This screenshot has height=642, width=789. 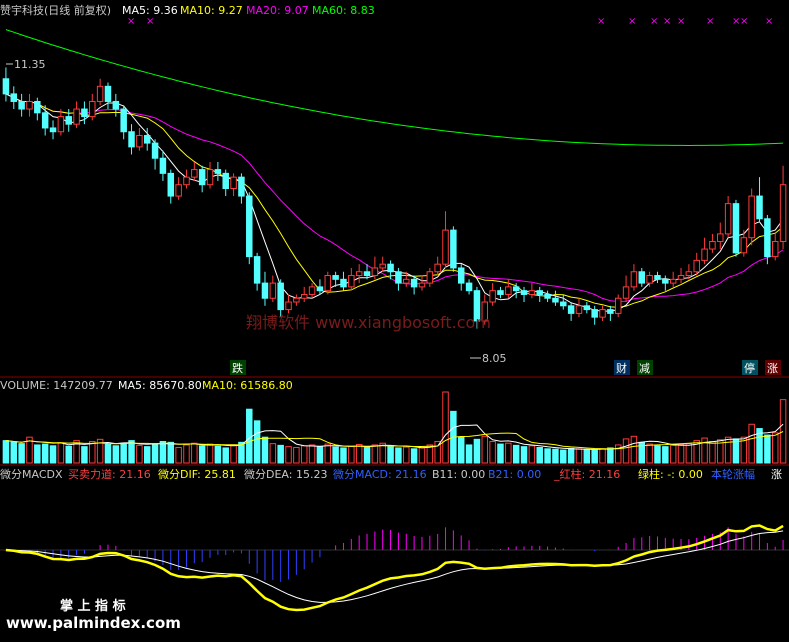 What do you see at coordinates (733, 474) in the screenshot?
I see `signal-label: 本轮涨幅` at bounding box center [733, 474].